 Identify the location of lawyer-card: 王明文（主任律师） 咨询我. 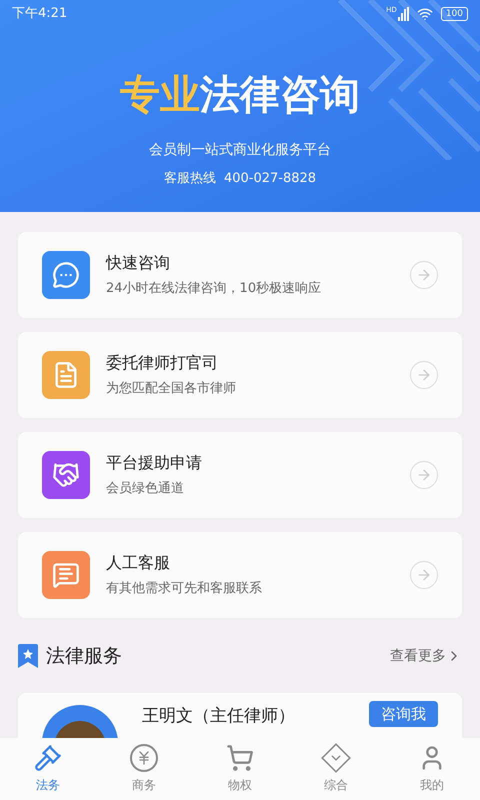
(240, 715).